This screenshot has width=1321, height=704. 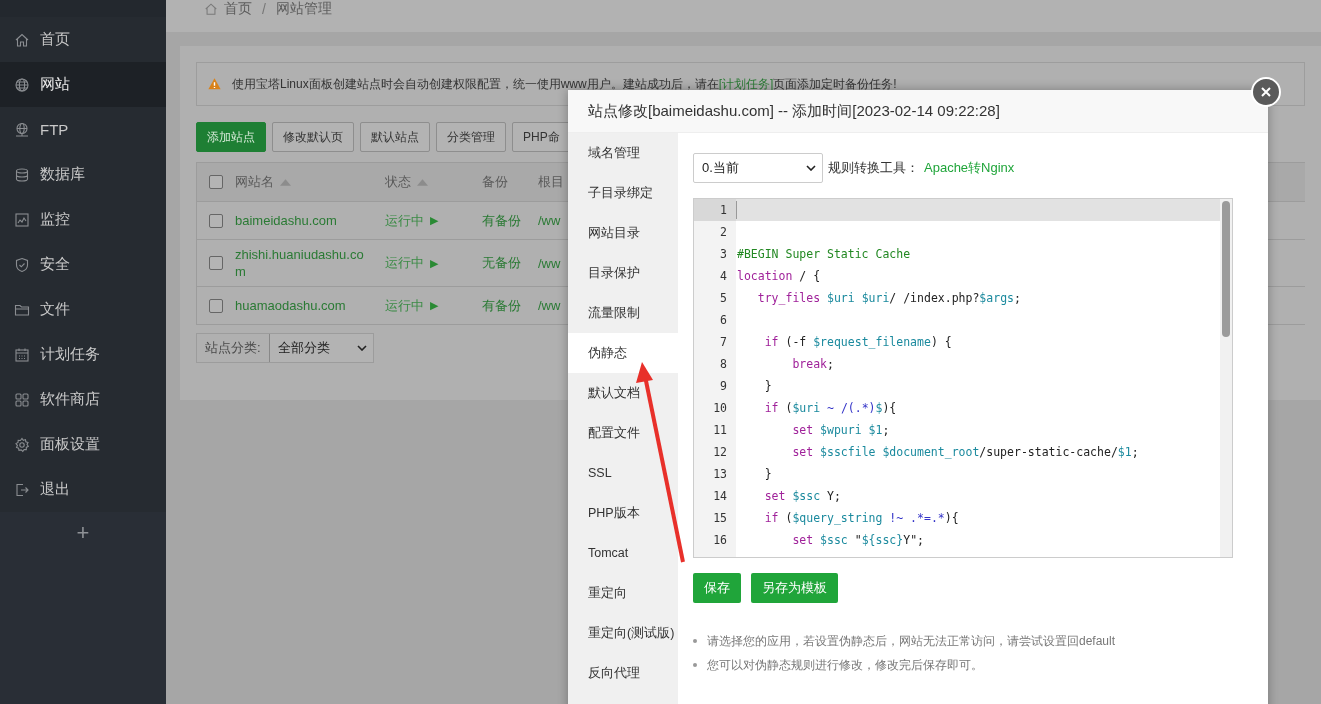 What do you see at coordinates (802, 496) in the screenshot?
I see `code-line: set $ssc Y;` at bounding box center [802, 496].